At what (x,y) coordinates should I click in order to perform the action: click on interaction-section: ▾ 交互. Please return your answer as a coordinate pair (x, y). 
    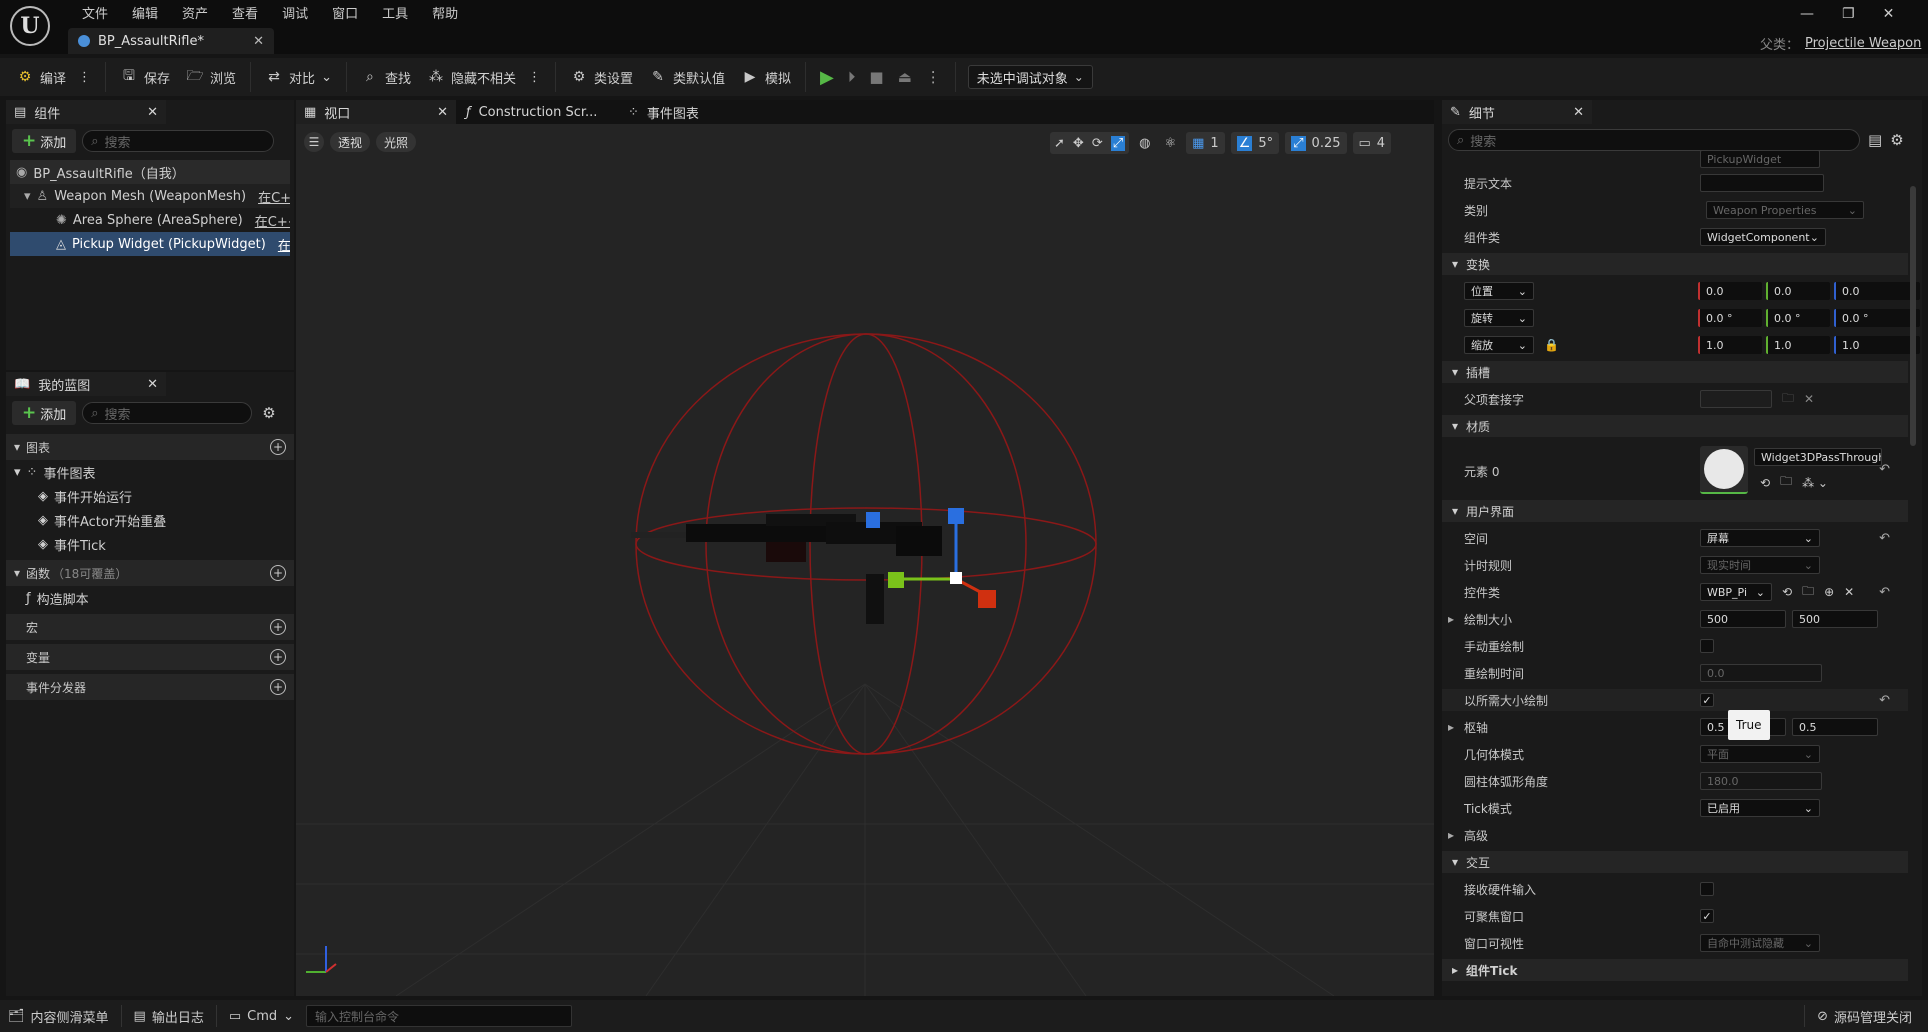
    Looking at the image, I should click on (1675, 862).